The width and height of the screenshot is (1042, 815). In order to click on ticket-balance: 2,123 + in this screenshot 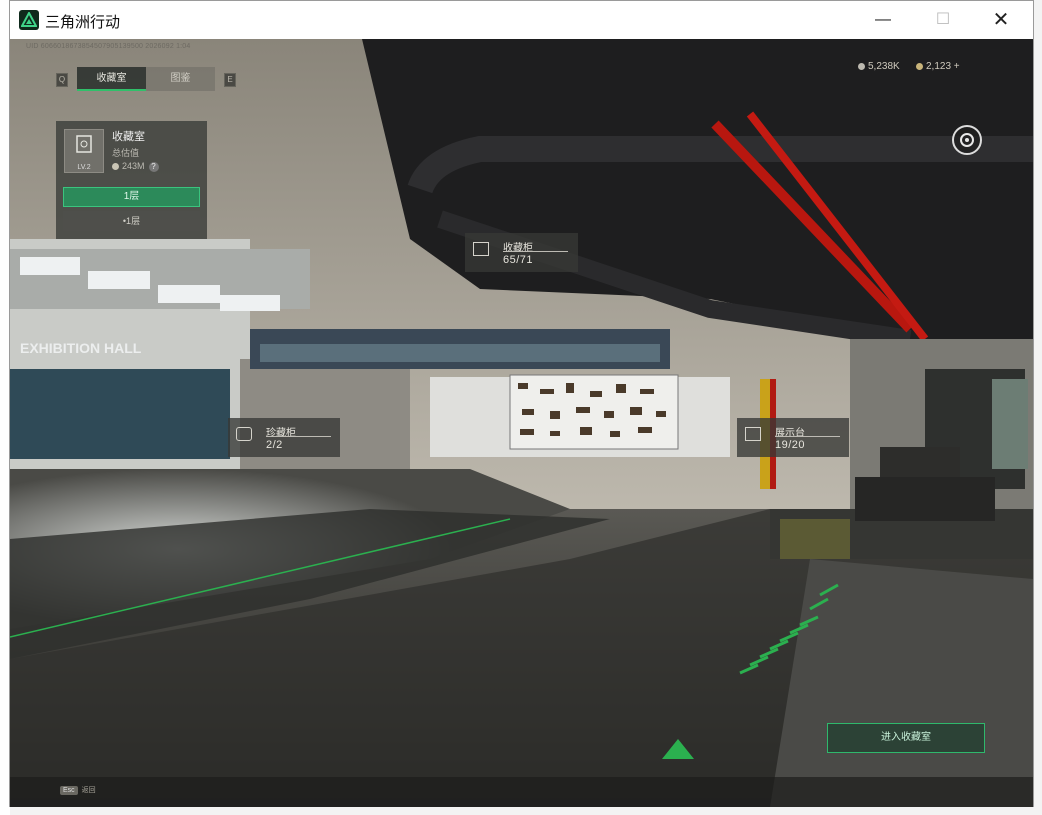, I will do `click(938, 66)`.